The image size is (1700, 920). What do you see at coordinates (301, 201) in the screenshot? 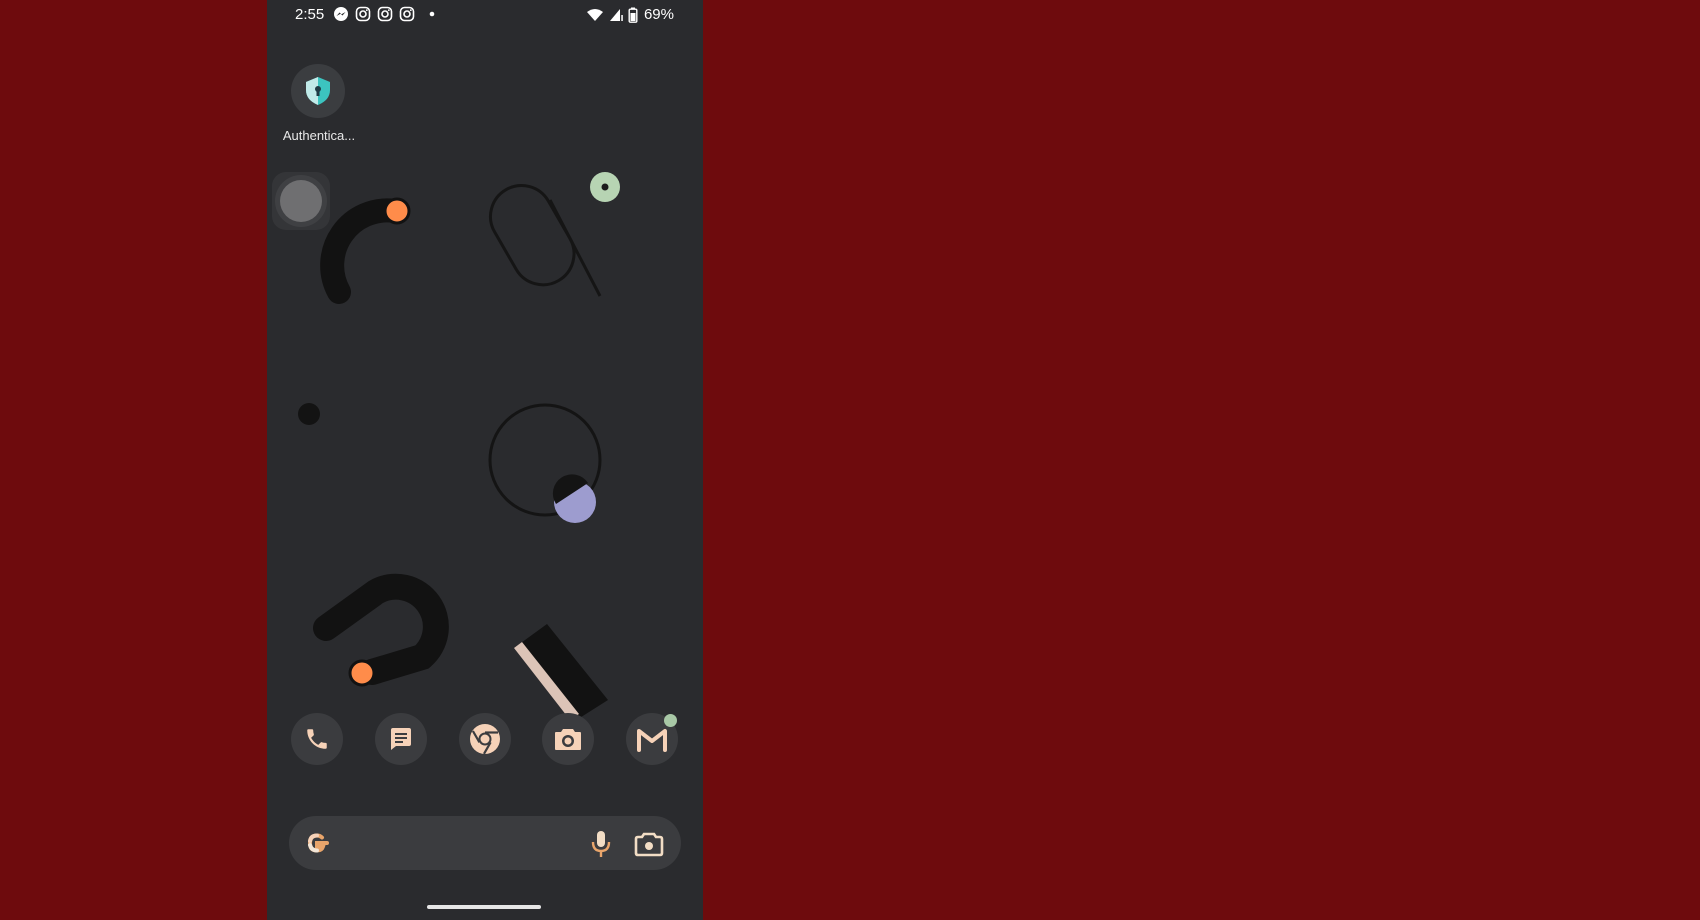
I see `touch-indicator` at bounding box center [301, 201].